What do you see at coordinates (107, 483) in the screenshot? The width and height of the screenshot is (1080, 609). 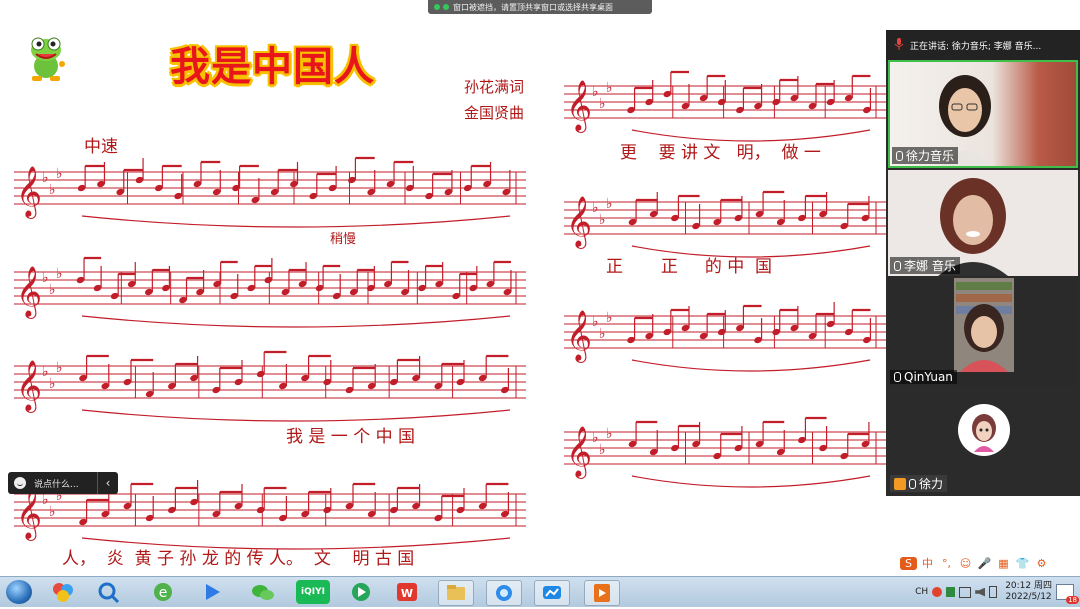 I see `collapse-chat-button: ‹` at bounding box center [107, 483].